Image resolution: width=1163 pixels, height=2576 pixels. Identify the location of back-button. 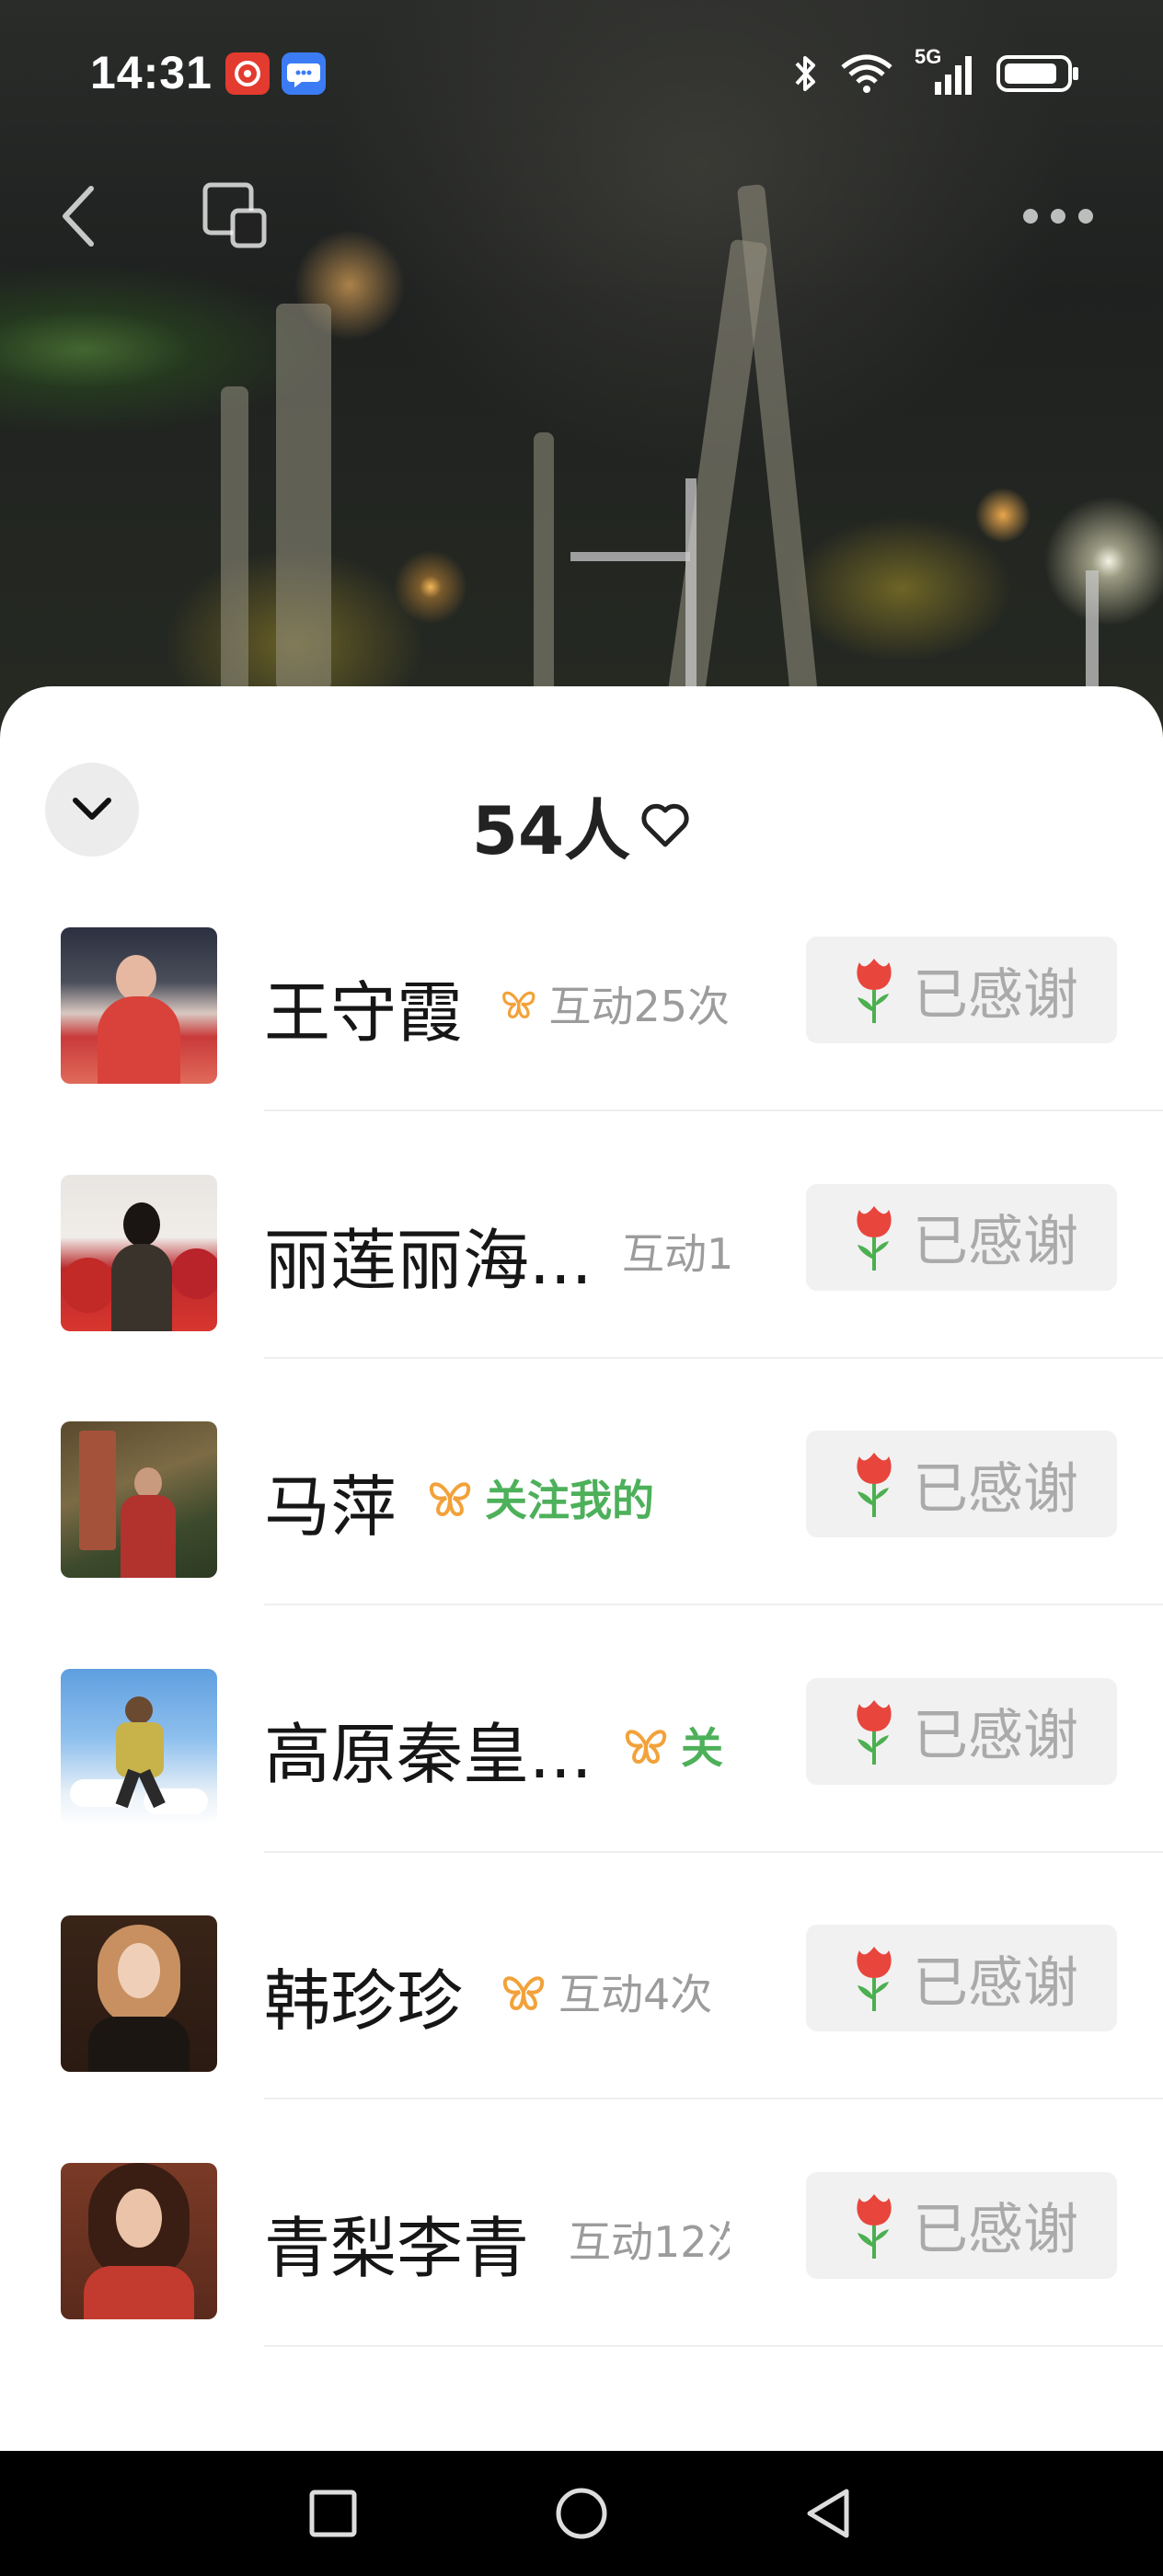
(78, 216).